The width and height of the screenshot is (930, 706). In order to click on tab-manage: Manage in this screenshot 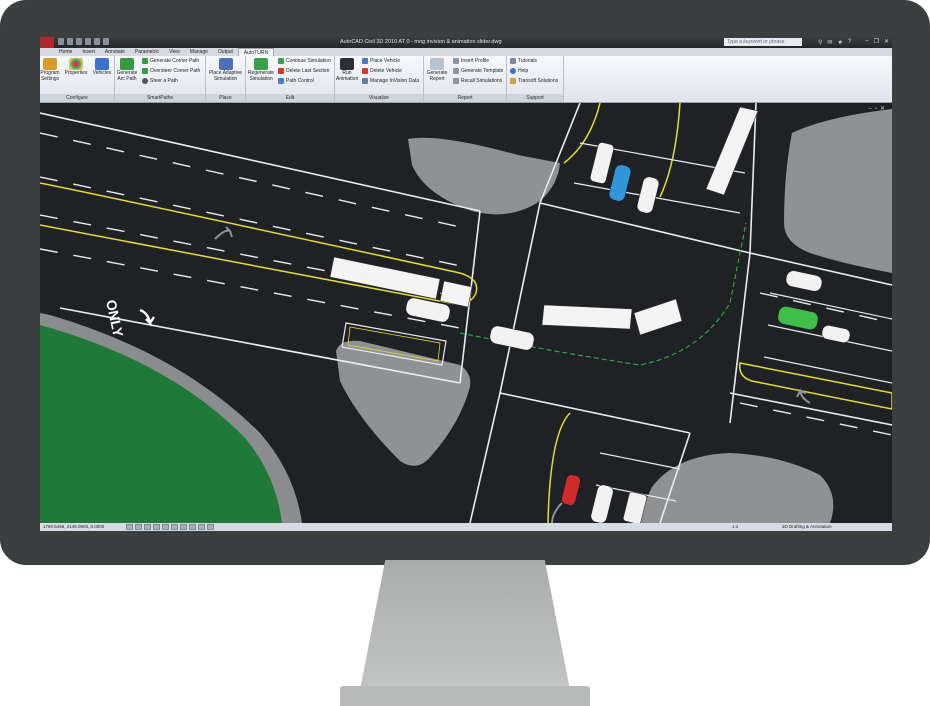, I will do `click(199, 52)`.